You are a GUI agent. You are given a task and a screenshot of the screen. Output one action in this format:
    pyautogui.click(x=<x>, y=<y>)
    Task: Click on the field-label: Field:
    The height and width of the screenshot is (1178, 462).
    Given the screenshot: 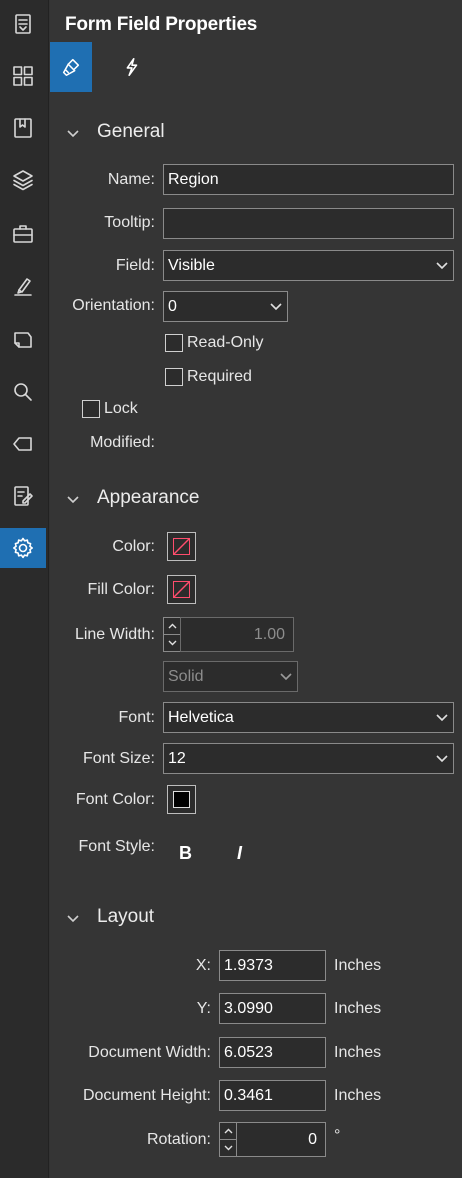 What is the action you would take?
    pyautogui.click(x=135, y=265)
    